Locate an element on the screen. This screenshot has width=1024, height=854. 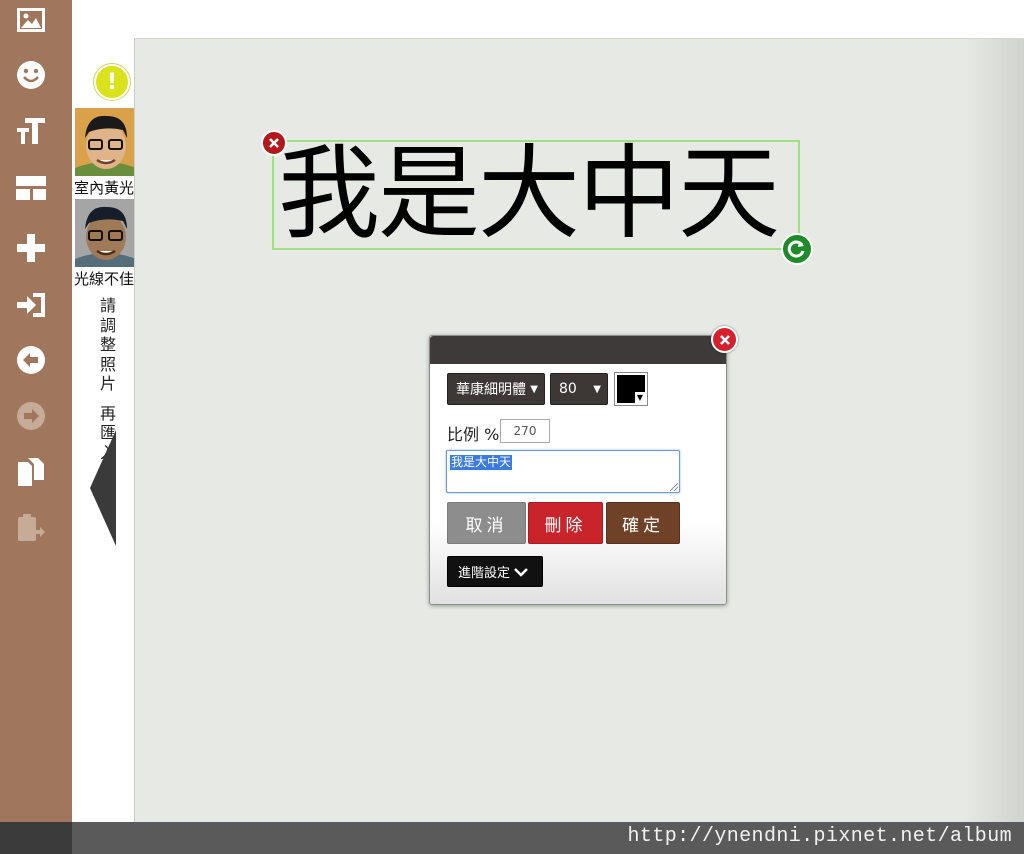
plus-icon is located at coordinates (31, 248).